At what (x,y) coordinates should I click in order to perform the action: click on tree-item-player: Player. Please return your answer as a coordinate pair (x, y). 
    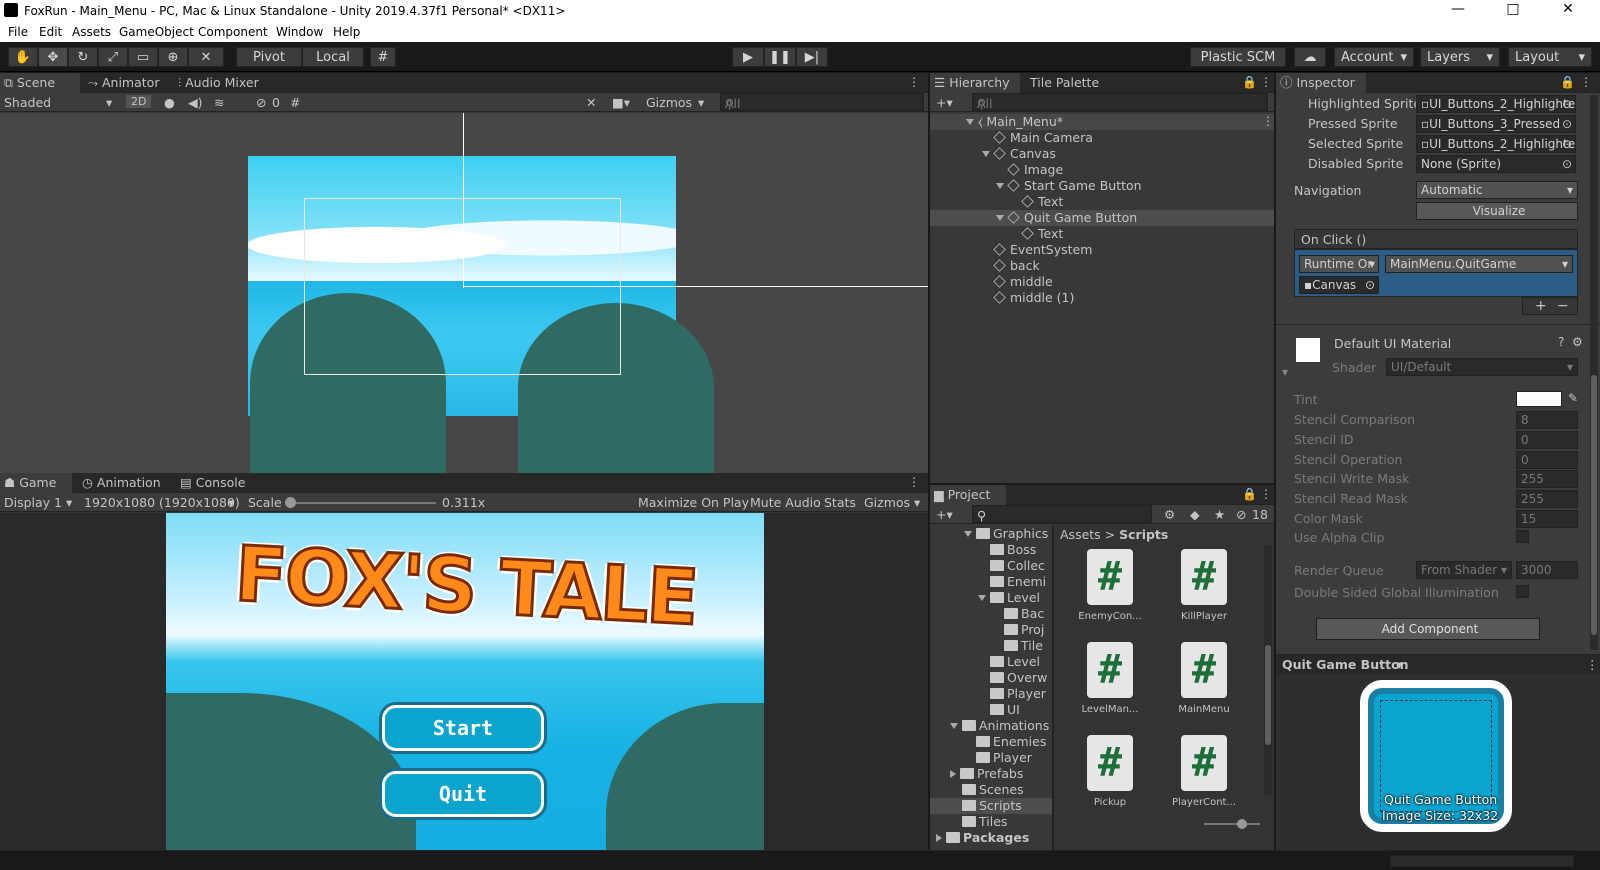
    Looking at the image, I should click on (1018, 694).